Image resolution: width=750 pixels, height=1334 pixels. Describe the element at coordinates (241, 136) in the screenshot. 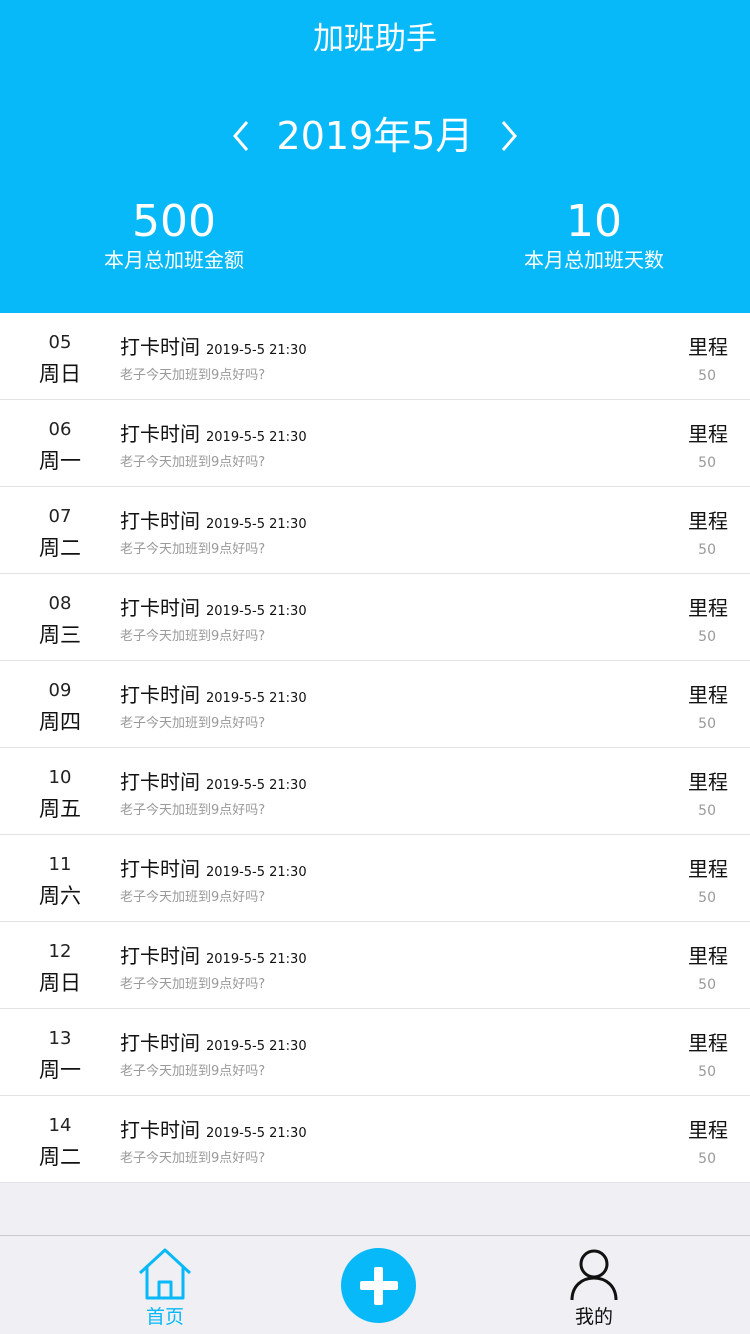

I see `chevron-left-icon` at that location.